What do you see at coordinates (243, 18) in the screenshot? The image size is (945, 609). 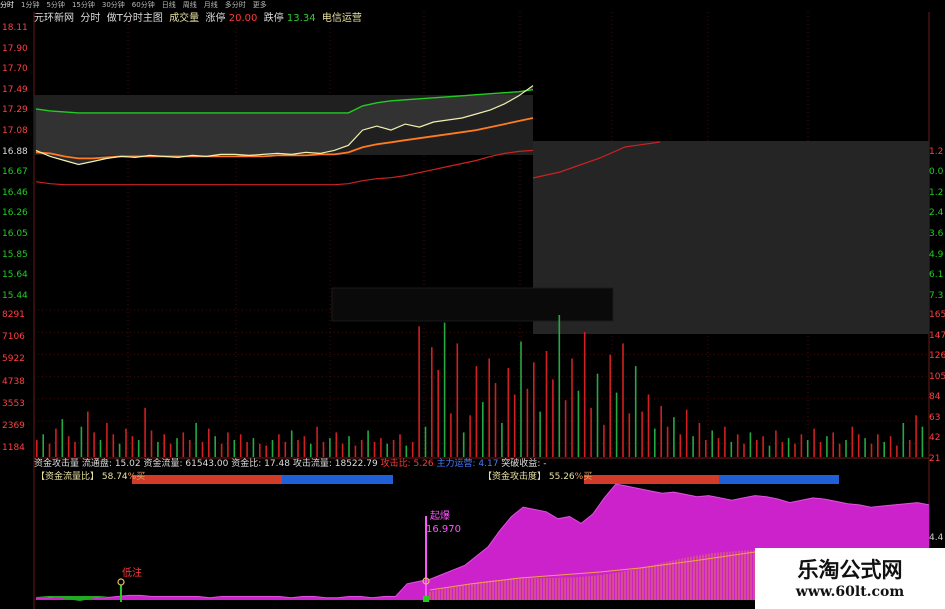 I see `limit-up-value: 20.00` at bounding box center [243, 18].